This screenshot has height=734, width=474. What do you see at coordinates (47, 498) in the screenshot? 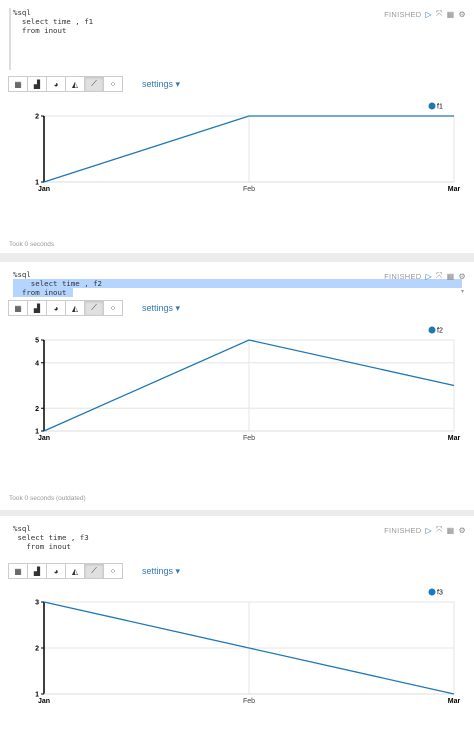
I see `took-text: Took 0 seconds (outdated)` at bounding box center [47, 498].